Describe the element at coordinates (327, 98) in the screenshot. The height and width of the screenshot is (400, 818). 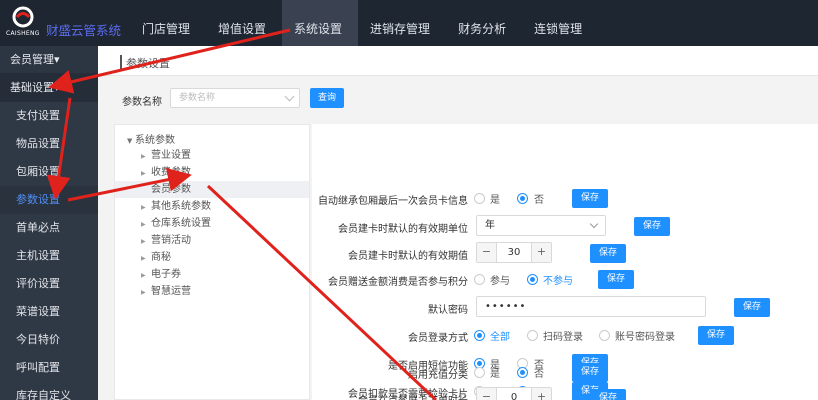
I see `search-button: 查询` at that location.